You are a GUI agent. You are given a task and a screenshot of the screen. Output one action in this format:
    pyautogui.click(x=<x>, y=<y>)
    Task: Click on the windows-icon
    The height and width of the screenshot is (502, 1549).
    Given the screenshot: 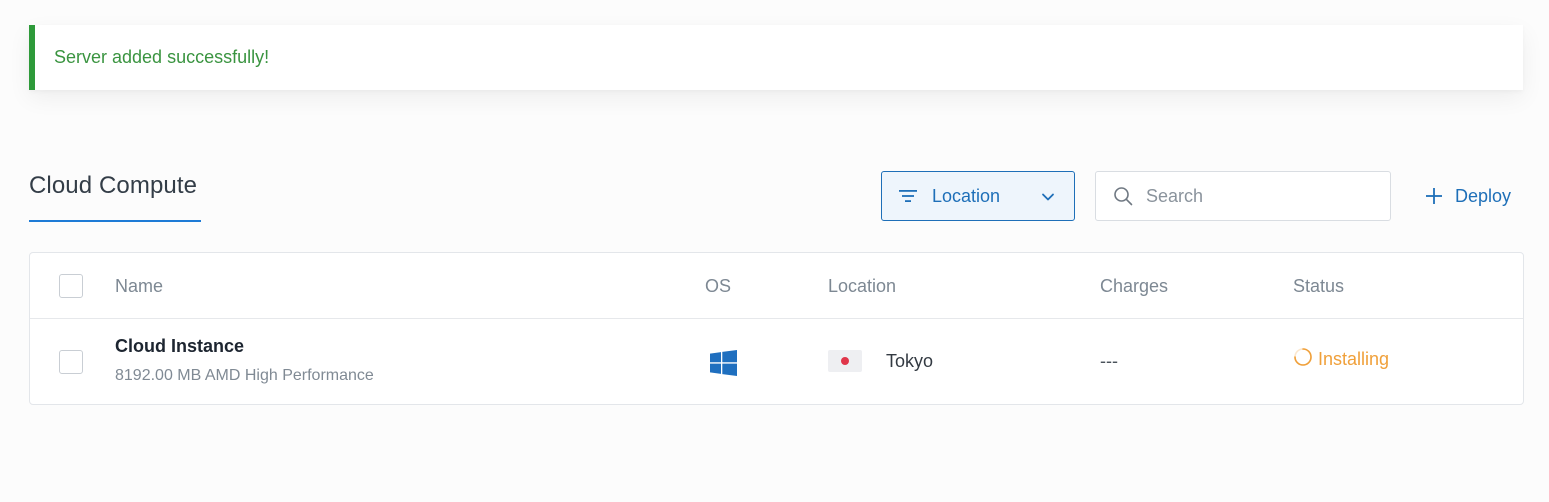 What is the action you would take?
    pyautogui.click(x=723, y=363)
    